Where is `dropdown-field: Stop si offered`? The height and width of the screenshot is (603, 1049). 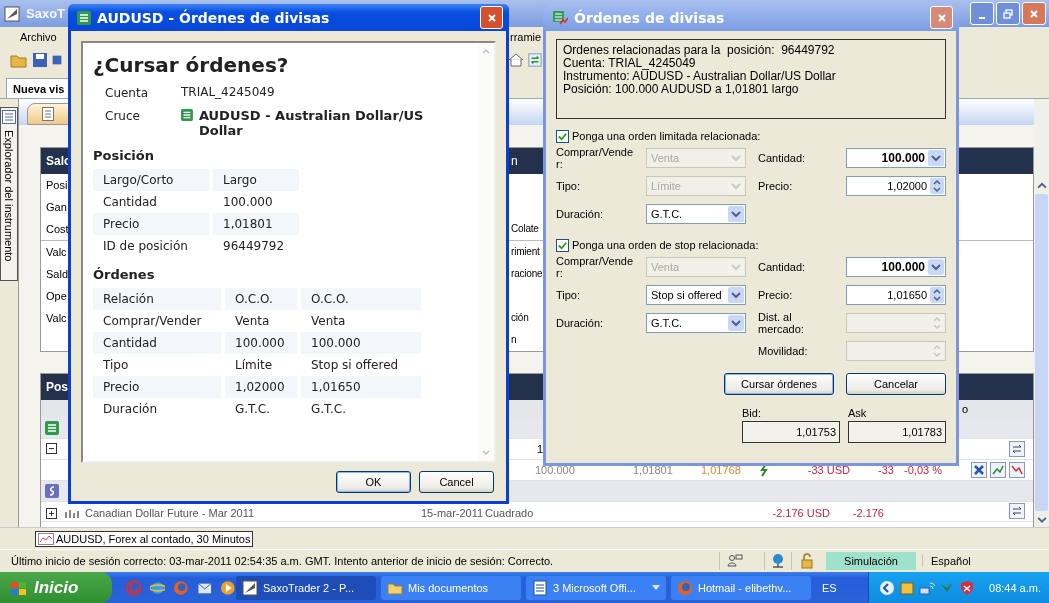 dropdown-field: Stop si offered is located at coordinates (696, 295).